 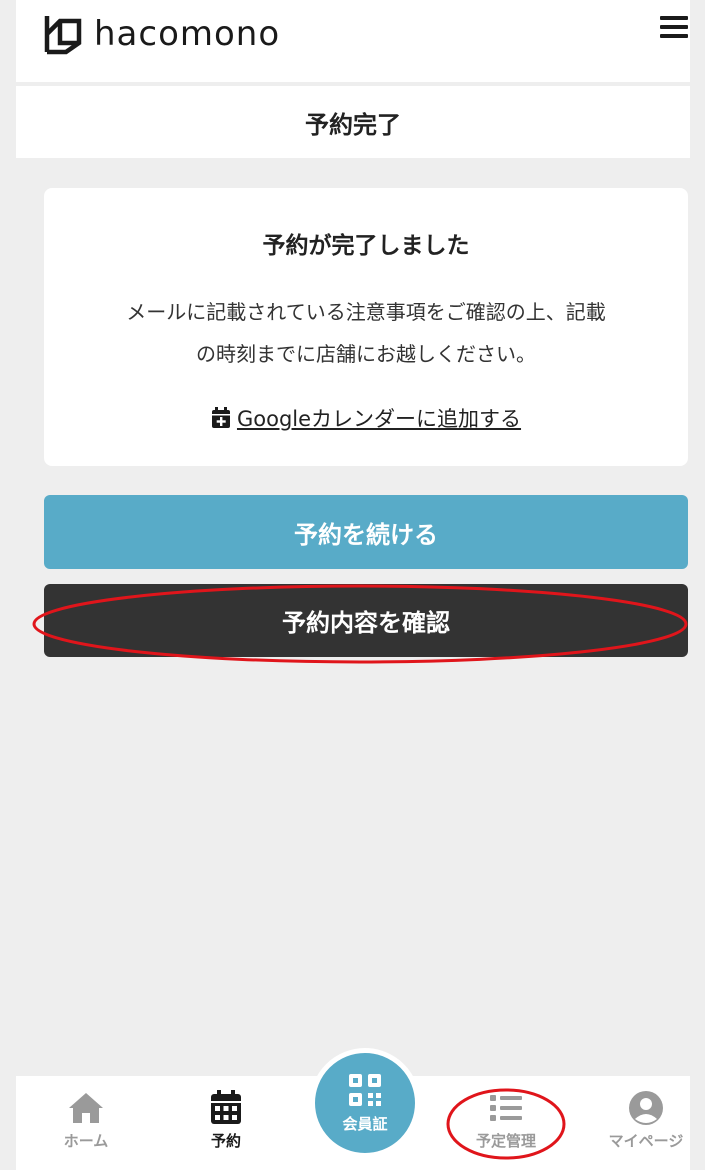 I want to click on user-circle-icon, so click(x=646, y=1108).